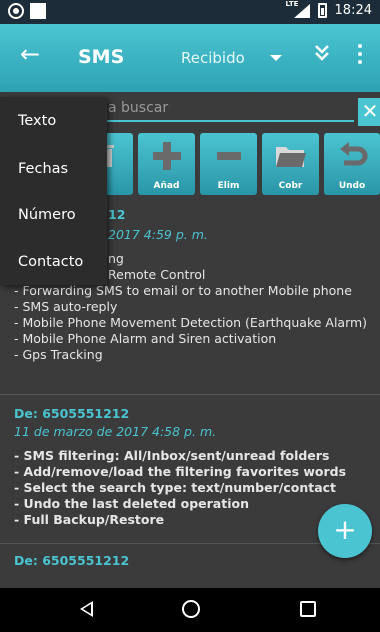  I want to click on menu-item-contacto: Contacto, so click(50, 262).